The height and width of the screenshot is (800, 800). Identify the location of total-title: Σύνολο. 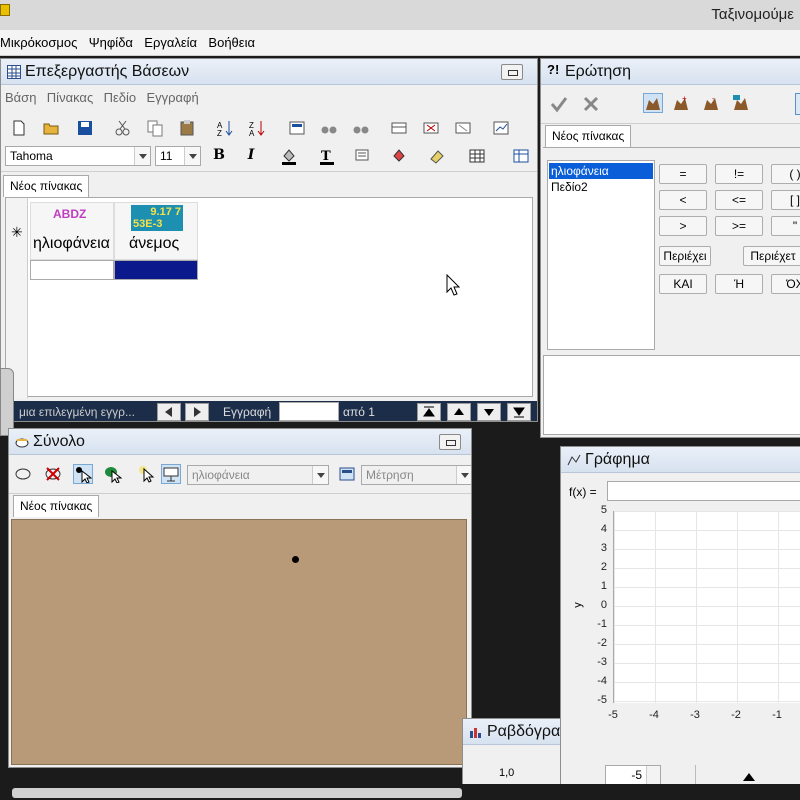
(59, 441).